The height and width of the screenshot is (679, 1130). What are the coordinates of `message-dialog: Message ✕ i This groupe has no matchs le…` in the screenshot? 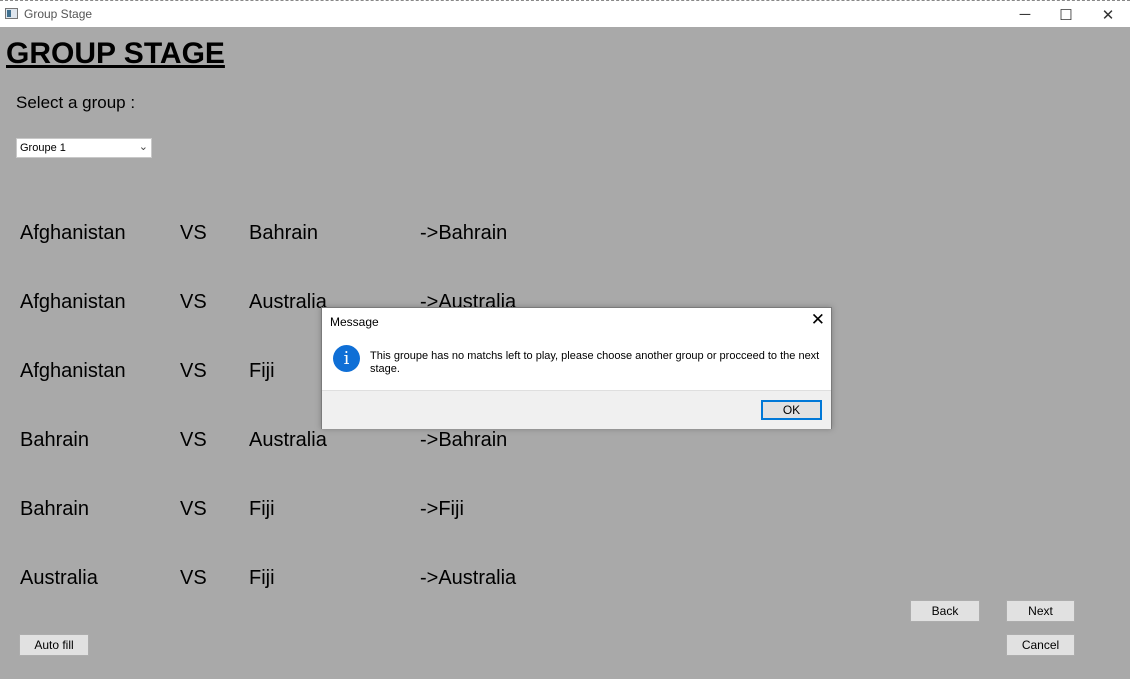 It's located at (576, 368).